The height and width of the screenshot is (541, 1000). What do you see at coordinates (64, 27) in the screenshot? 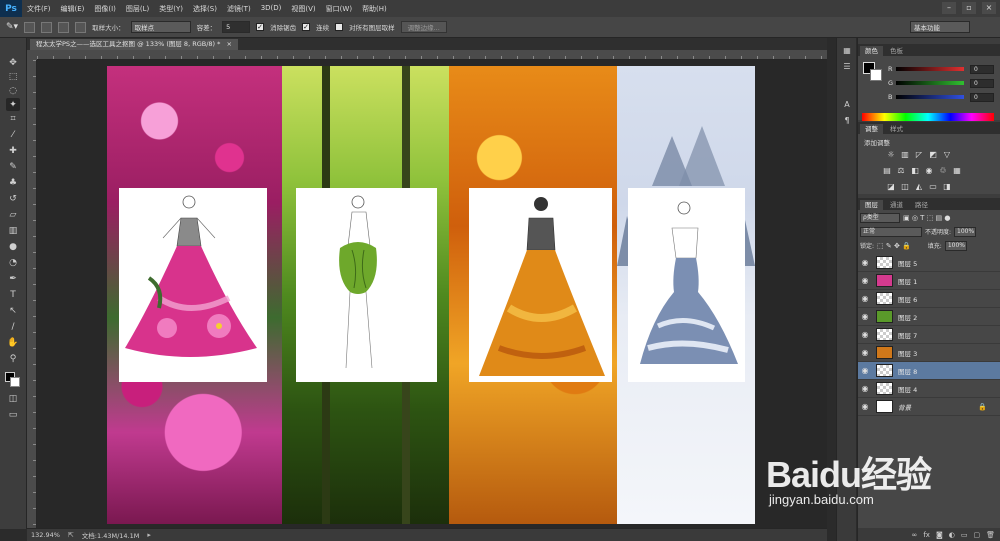
I see `subtract-selection-icon` at bounding box center [64, 27].